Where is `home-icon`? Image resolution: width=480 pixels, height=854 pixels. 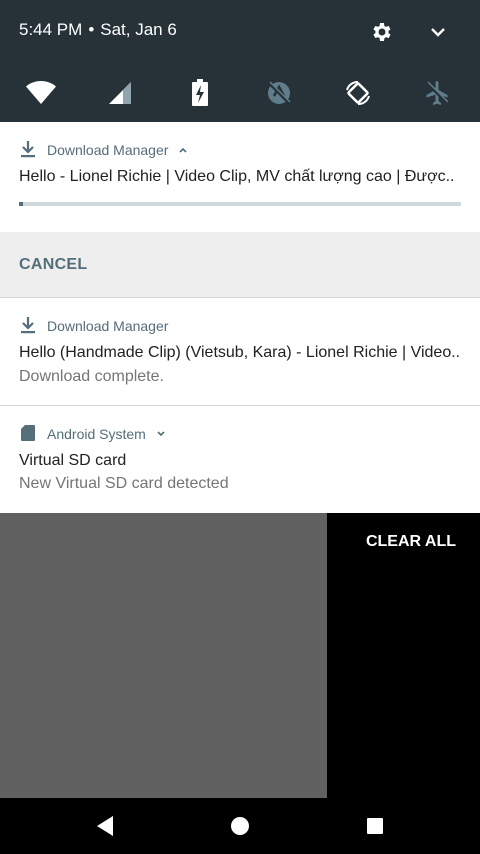
home-icon is located at coordinates (240, 826).